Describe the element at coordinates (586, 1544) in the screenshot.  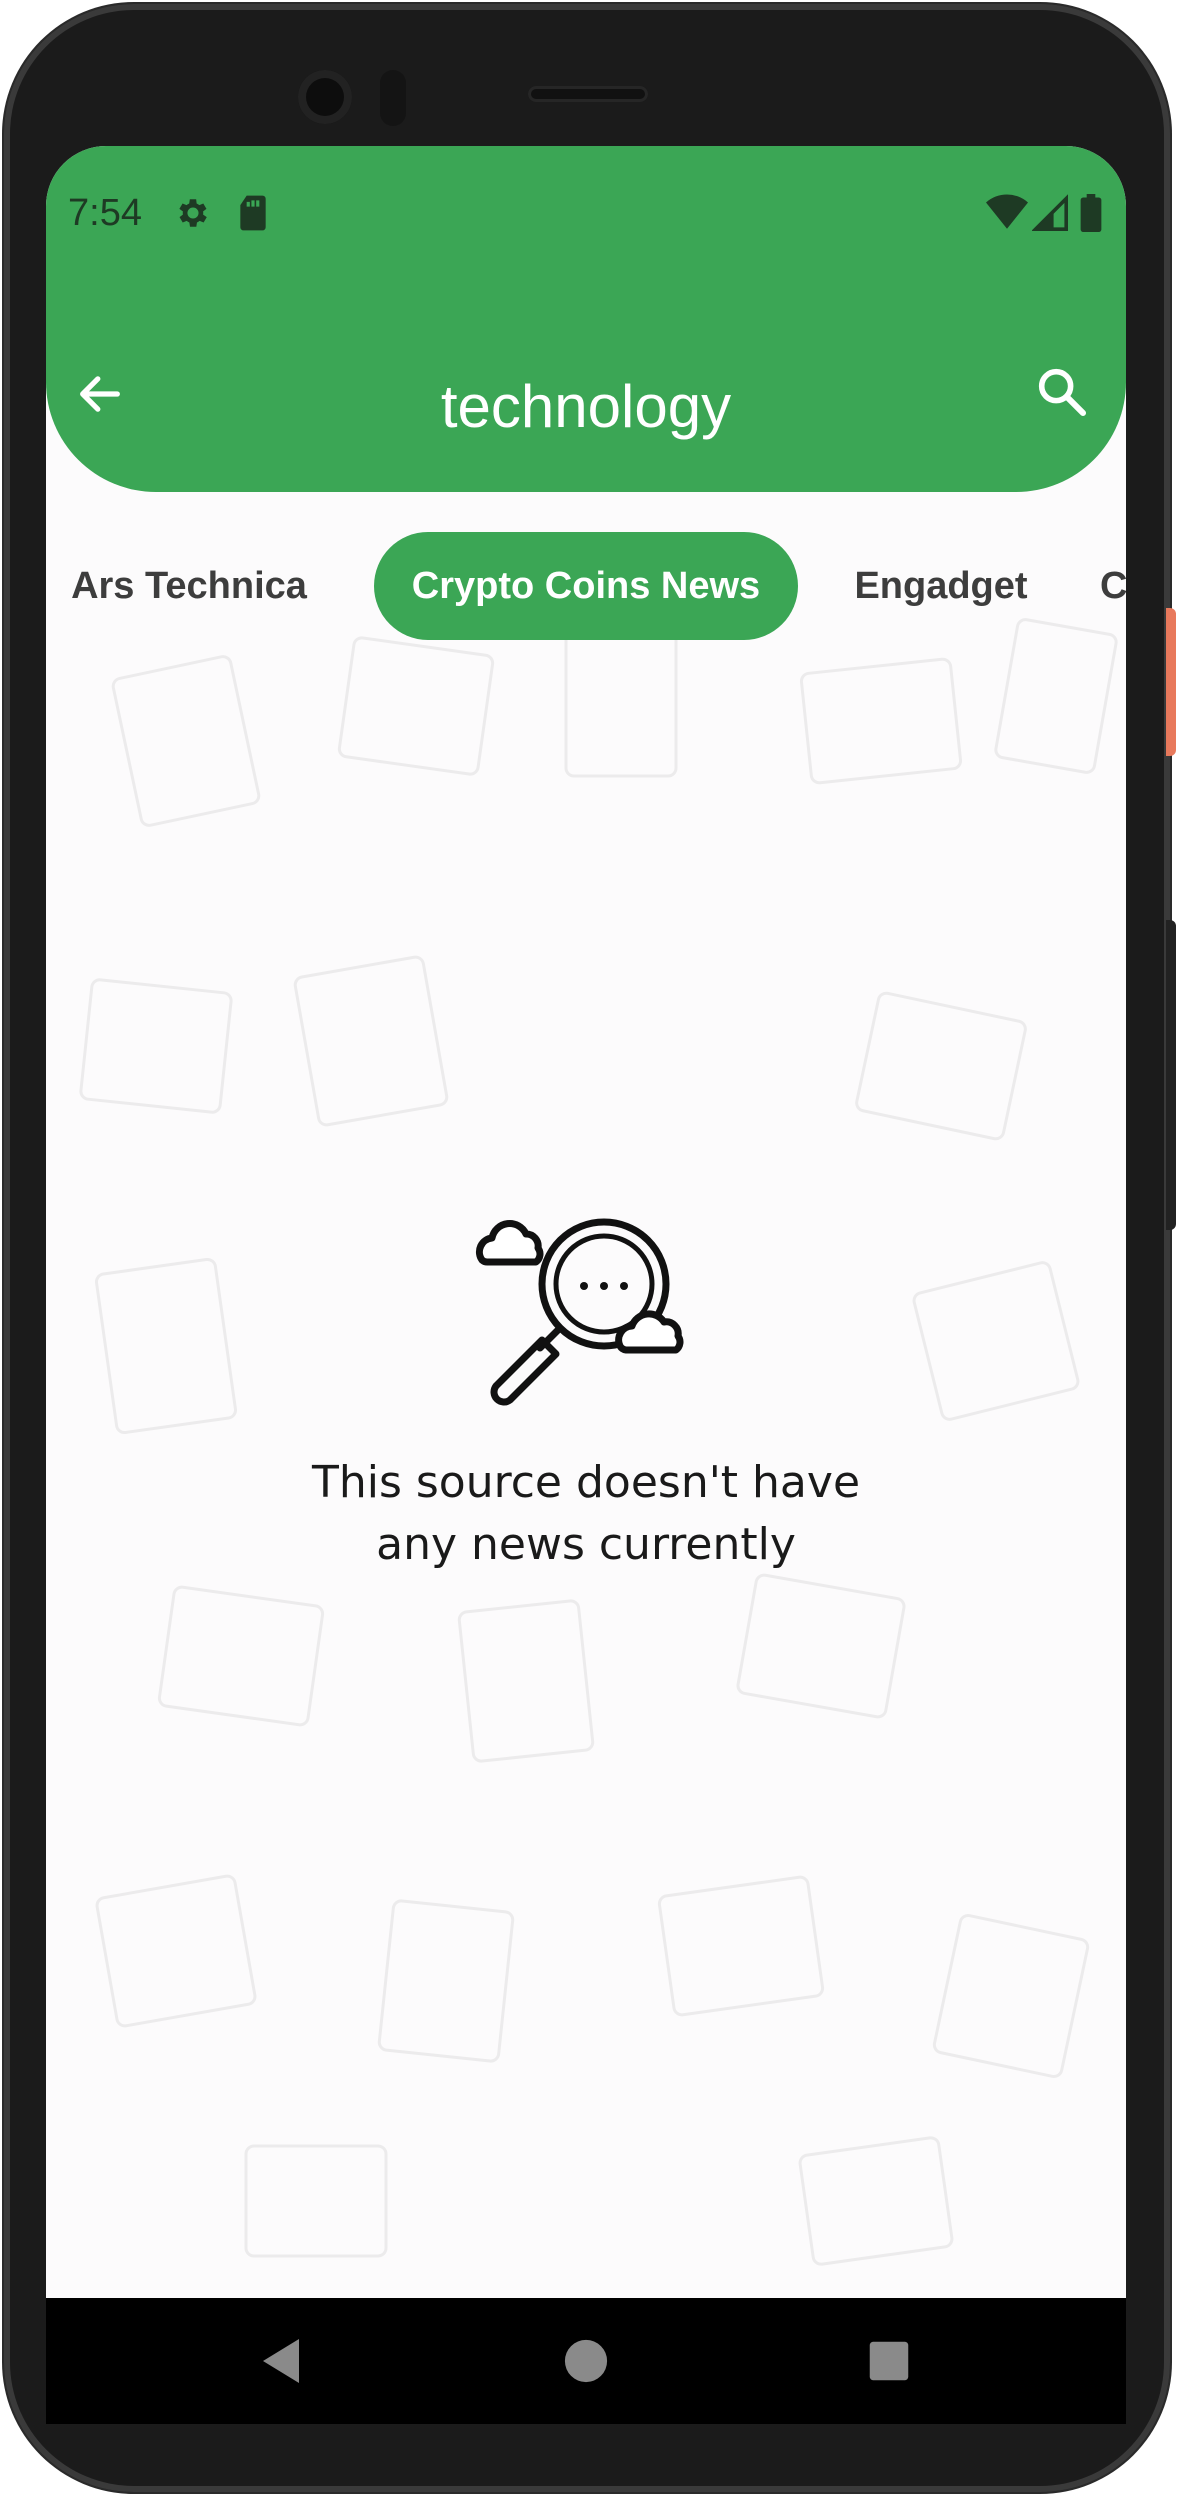
I see `empty-message-line2: any news currently` at that location.